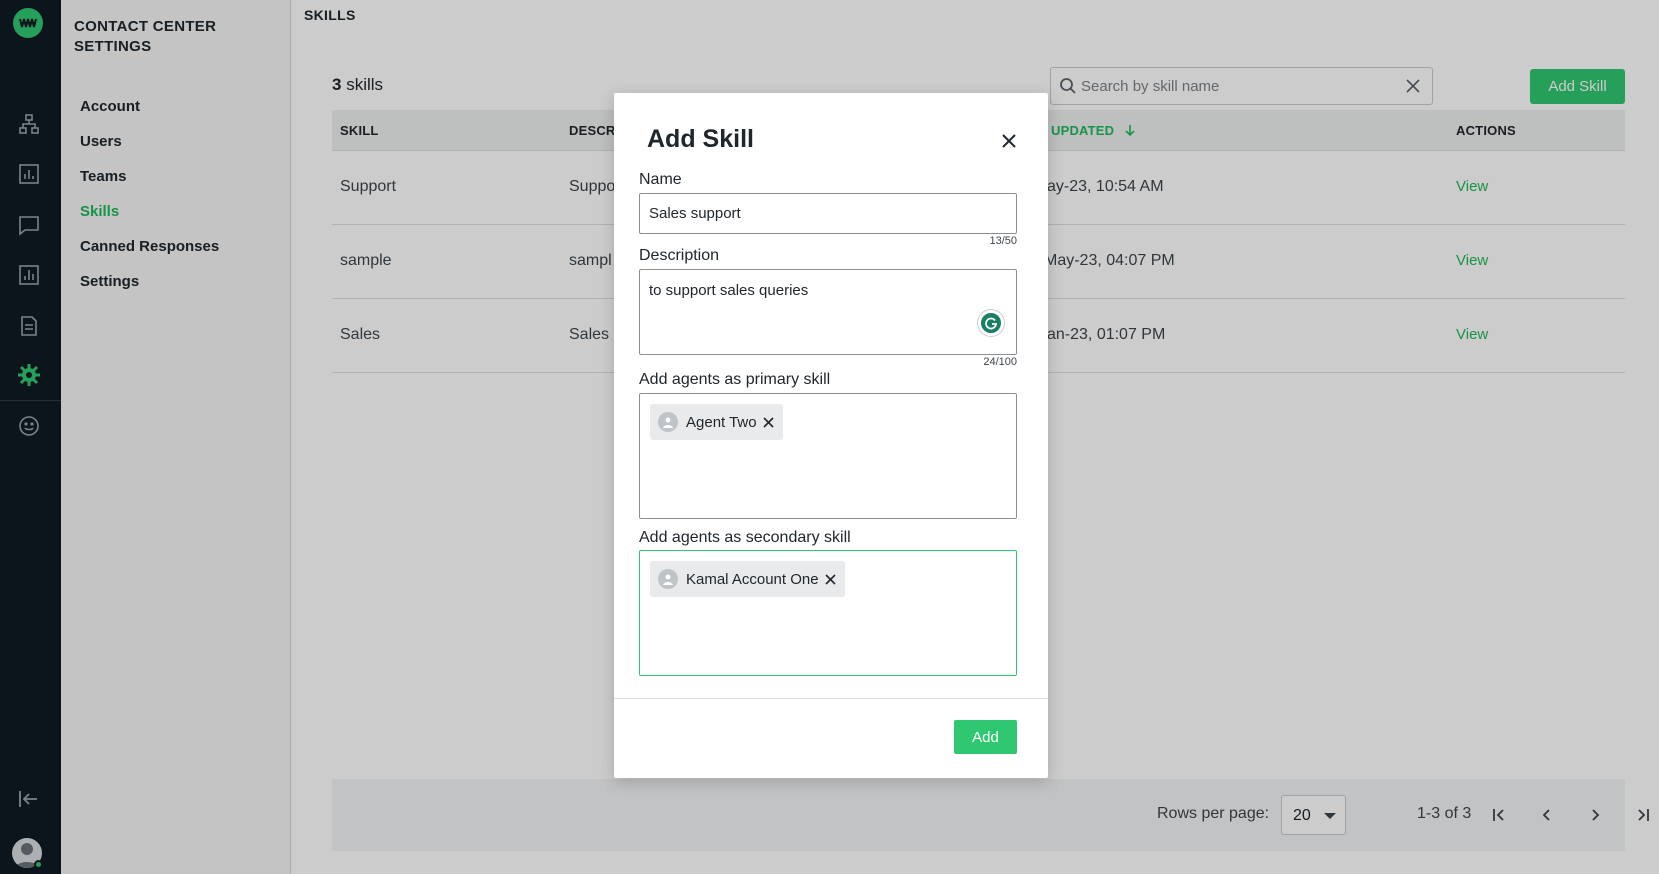 This screenshot has width=1659, height=874. I want to click on agent-chip: Agent Two, so click(716, 422).